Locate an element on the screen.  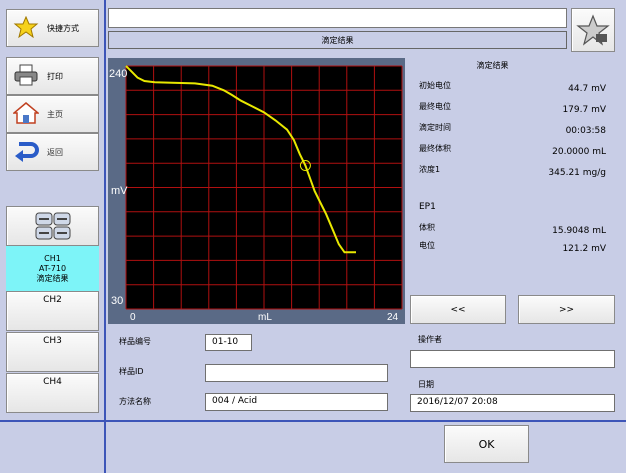
y-axis-min-label: 30 is located at coordinates (117, 301).